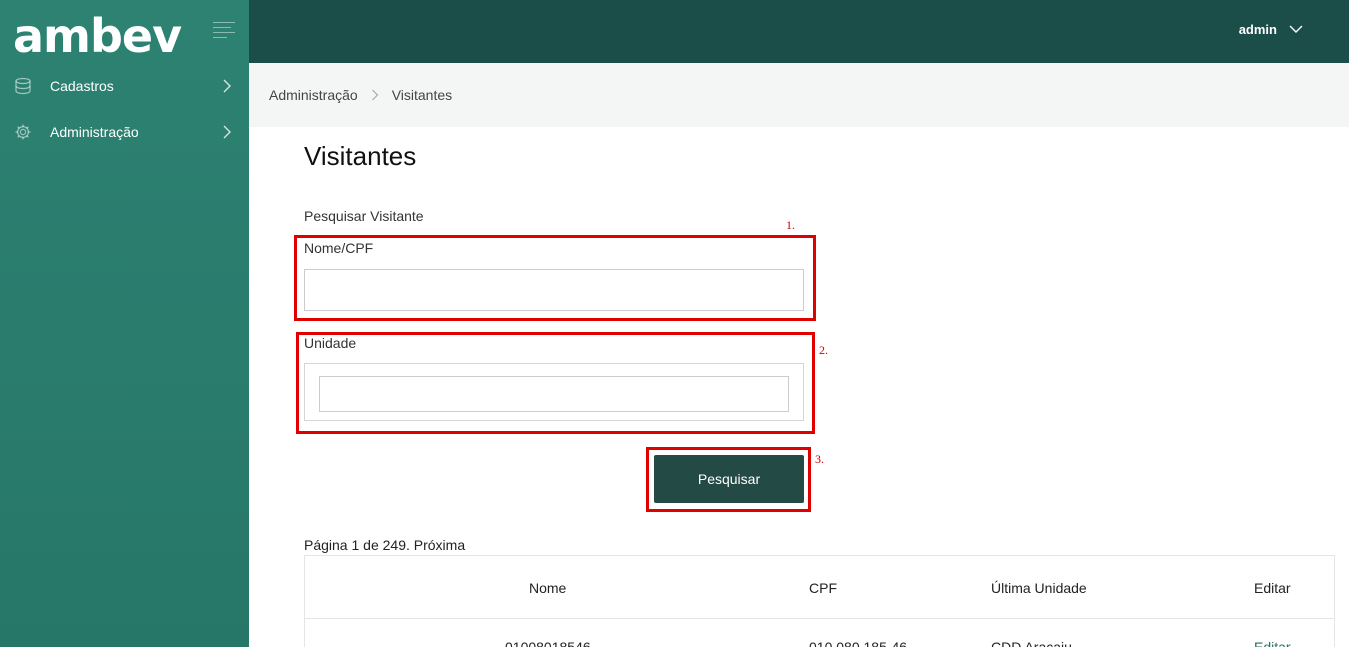 The image size is (1349, 647). I want to click on edit-link: Editar, so click(1272, 643).